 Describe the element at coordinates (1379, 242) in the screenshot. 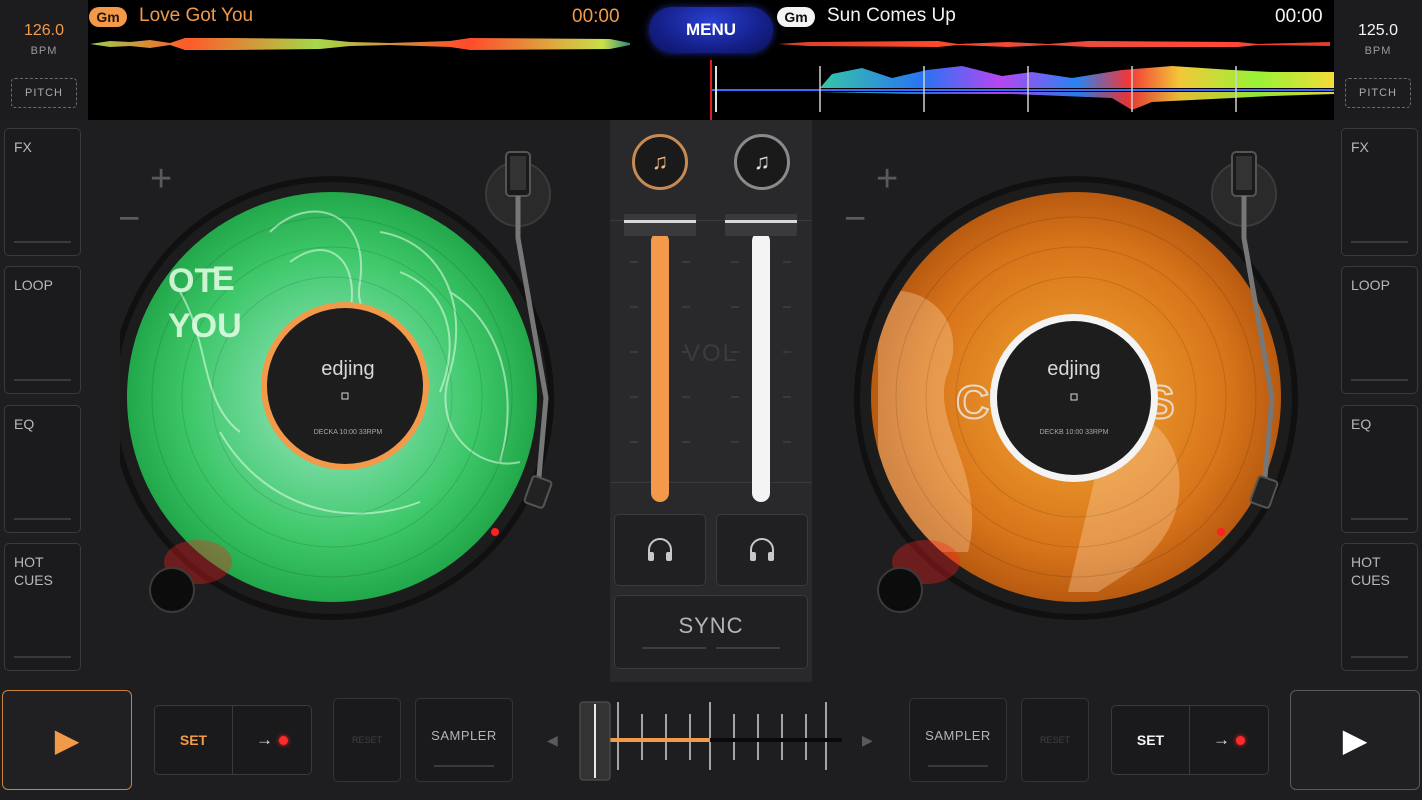

I see `deck-b-fx-indicator` at that location.